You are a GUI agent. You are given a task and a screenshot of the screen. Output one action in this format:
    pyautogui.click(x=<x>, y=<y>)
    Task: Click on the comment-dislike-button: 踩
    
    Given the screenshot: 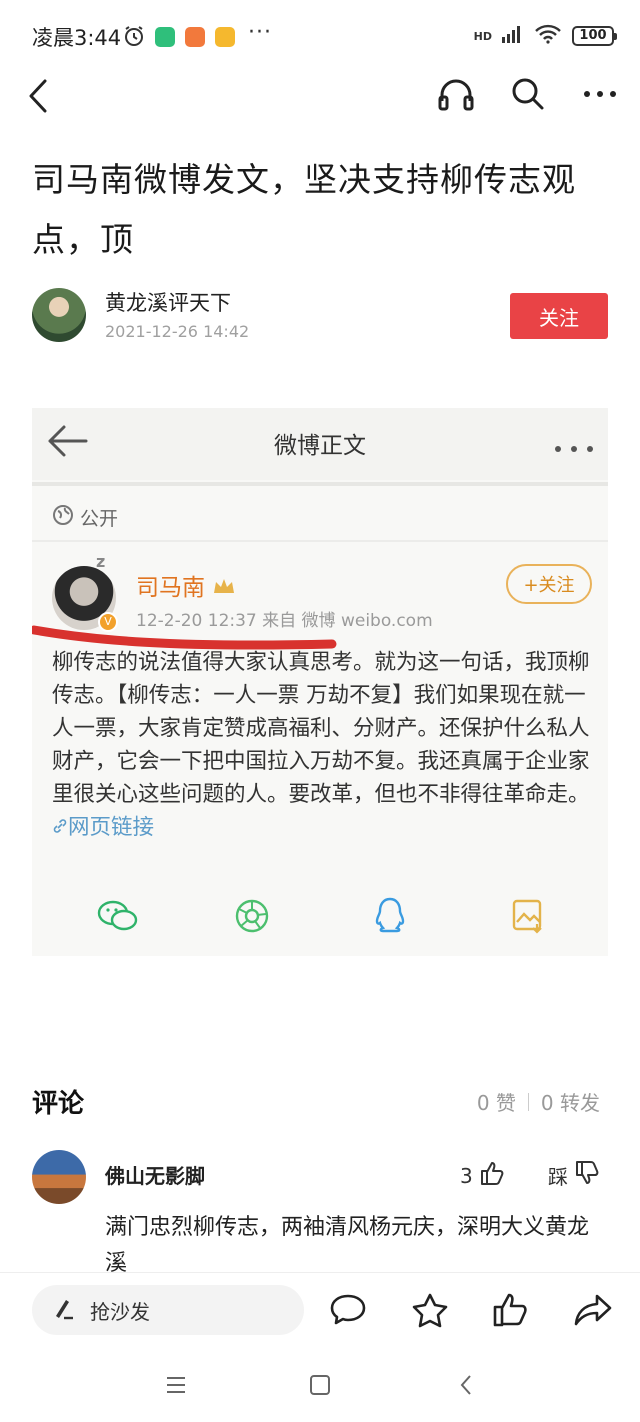 What is the action you would take?
    pyautogui.click(x=574, y=1175)
    